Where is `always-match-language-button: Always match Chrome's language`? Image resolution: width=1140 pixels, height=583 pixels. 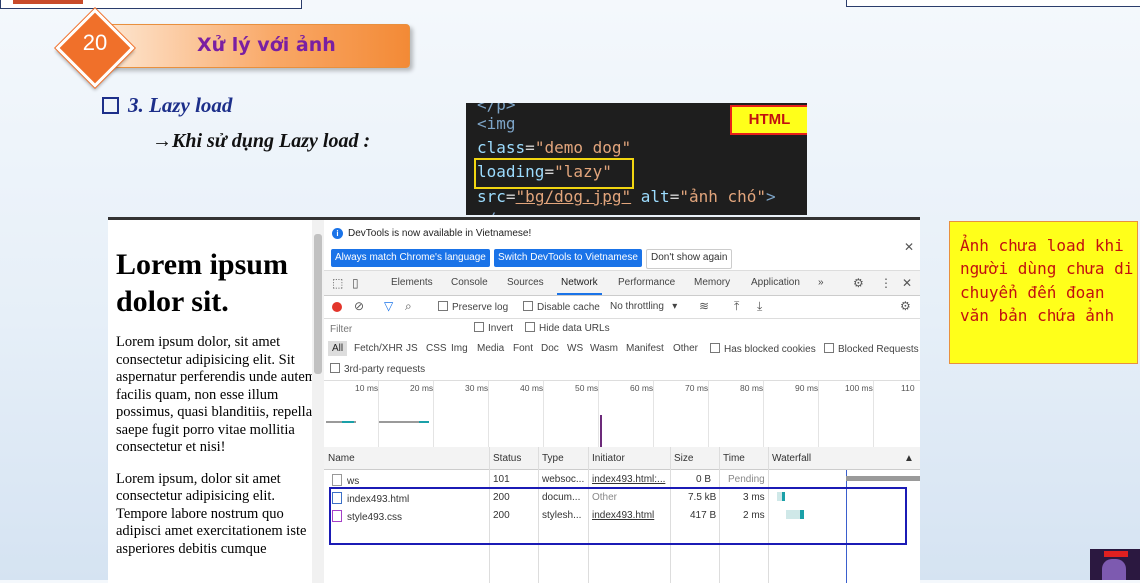 always-match-language-button: Always match Chrome's language is located at coordinates (410, 258).